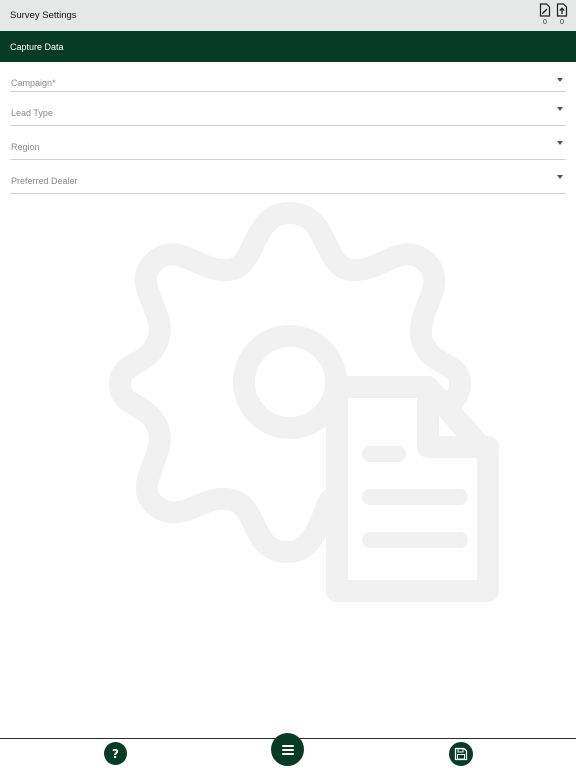  What do you see at coordinates (44, 181) in the screenshot?
I see `preferred-dealer-label: Preferred Dealer` at bounding box center [44, 181].